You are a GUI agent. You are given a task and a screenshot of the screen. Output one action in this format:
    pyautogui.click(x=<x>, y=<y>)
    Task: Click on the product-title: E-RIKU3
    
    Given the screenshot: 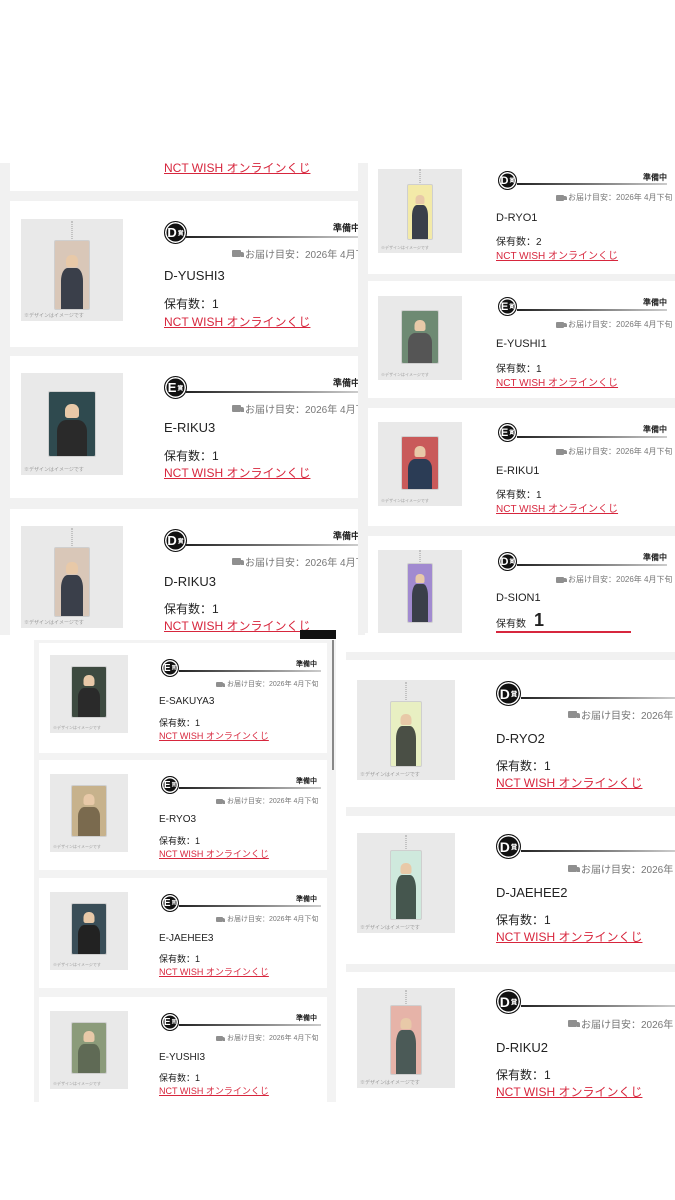 What is the action you would take?
    pyautogui.click(x=190, y=427)
    